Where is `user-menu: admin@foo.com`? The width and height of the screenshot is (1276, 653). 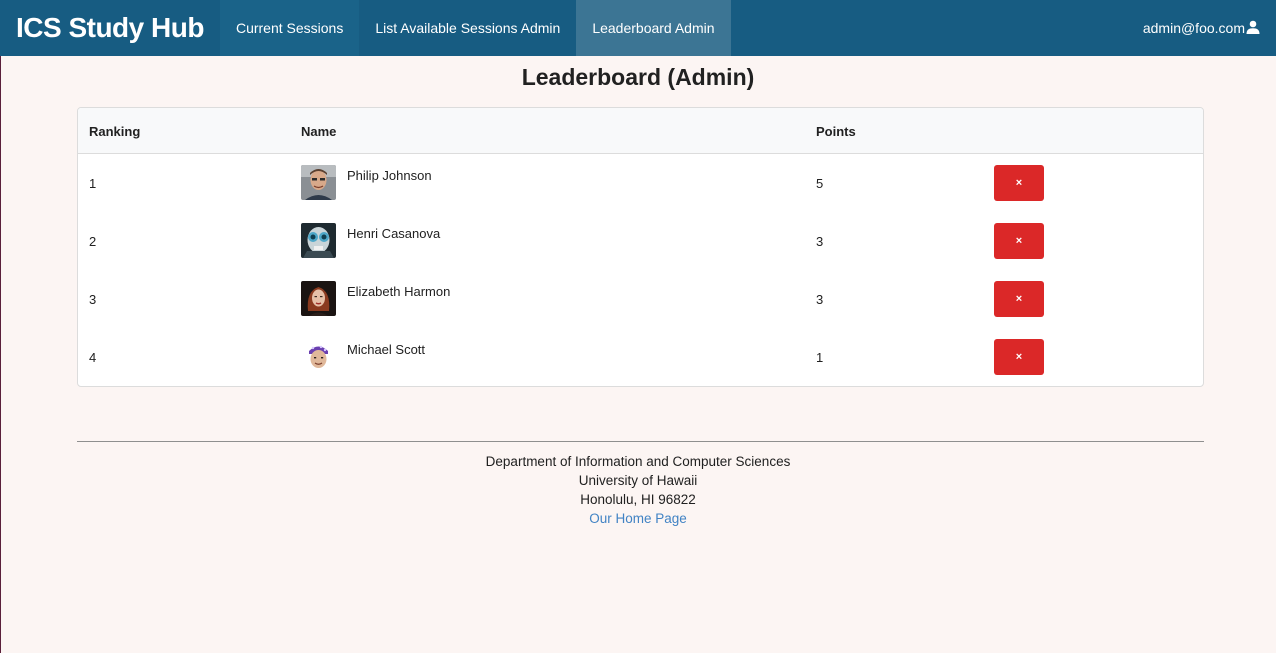
user-menu: admin@foo.com is located at coordinates (1209, 28).